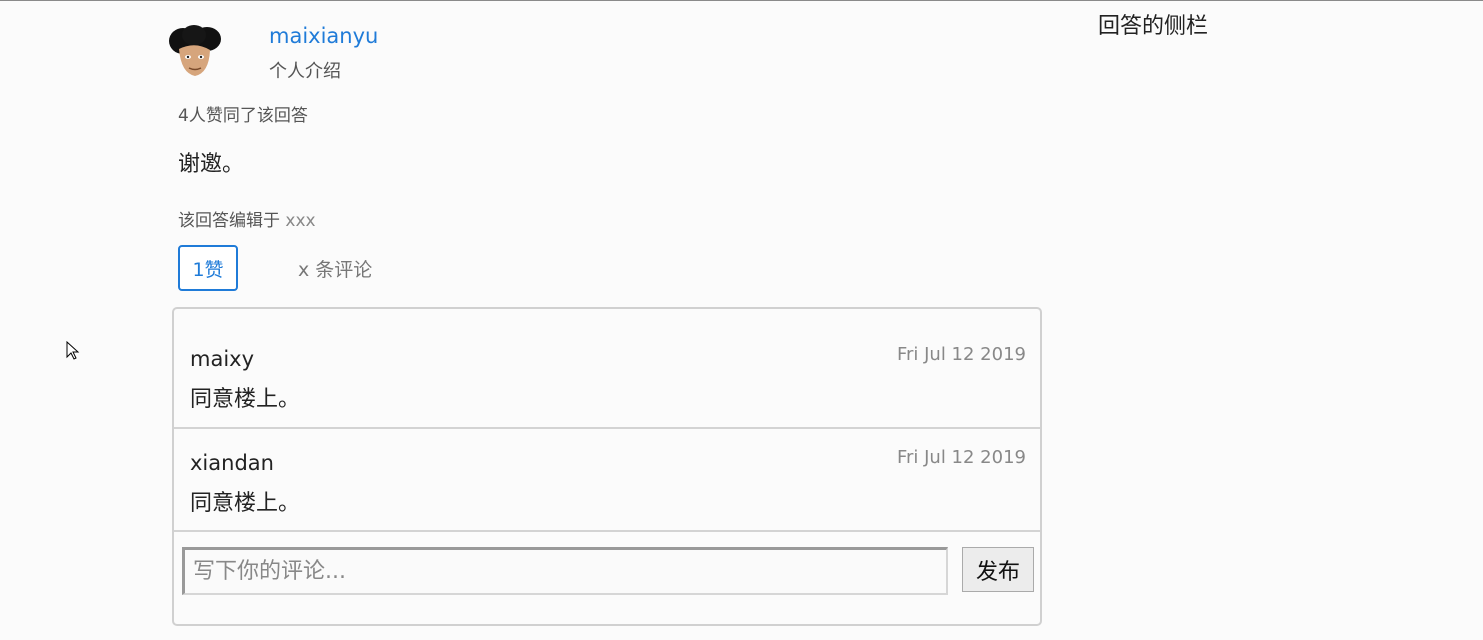  What do you see at coordinates (229, 221) in the screenshot?
I see `edited-label: 该回答编辑于` at bounding box center [229, 221].